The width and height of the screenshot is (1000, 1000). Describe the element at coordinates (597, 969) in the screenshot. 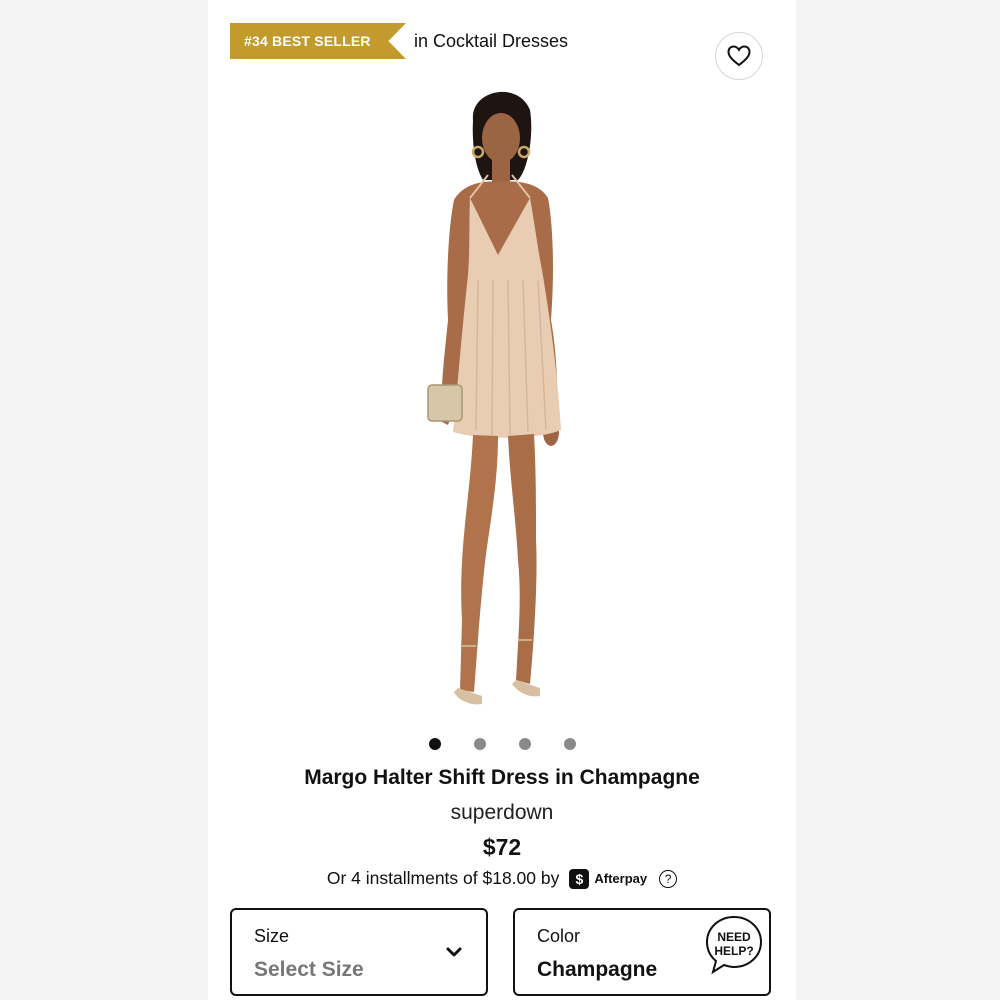

I see `color-value: Champagne` at that location.